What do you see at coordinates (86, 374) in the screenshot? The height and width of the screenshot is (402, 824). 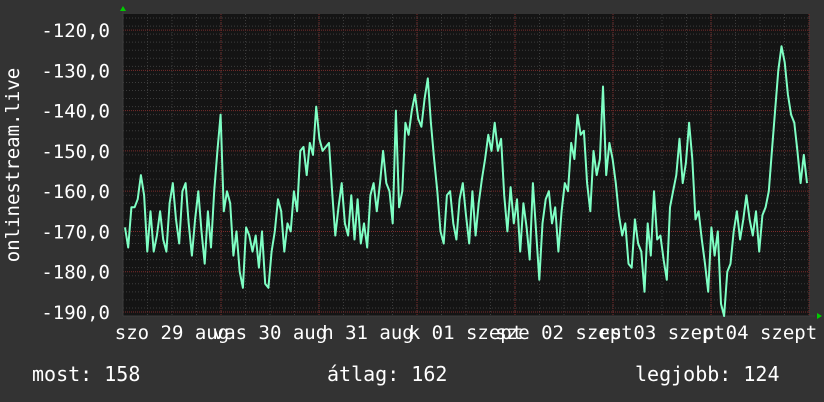 I see `stat-current: most: 158` at bounding box center [86, 374].